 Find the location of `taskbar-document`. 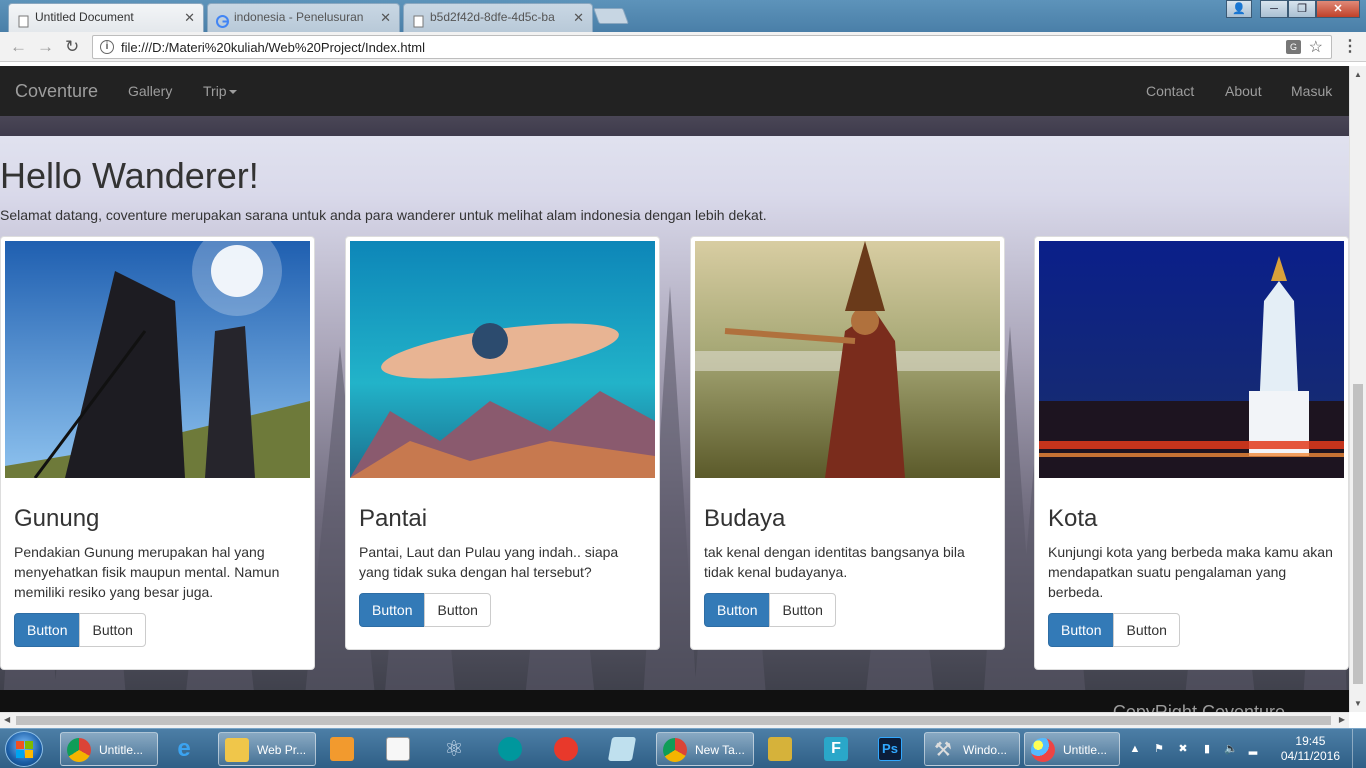

taskbar-document is located at coordinates (626, 749).